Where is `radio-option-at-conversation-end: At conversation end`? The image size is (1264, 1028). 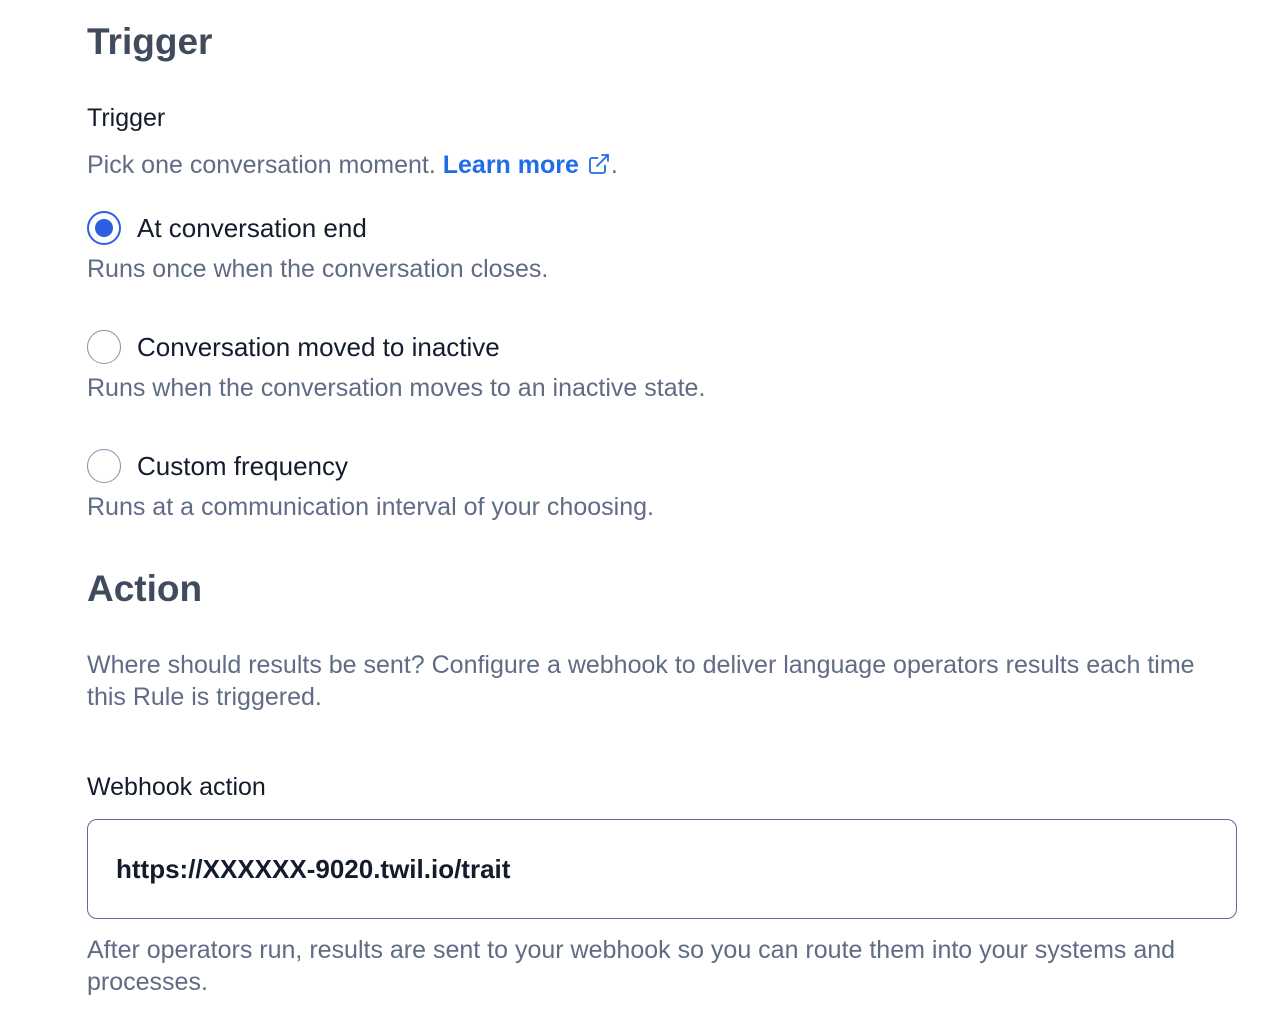
radio-option-at-conversation-end: At conversation end is located at coordinates (227, 228).